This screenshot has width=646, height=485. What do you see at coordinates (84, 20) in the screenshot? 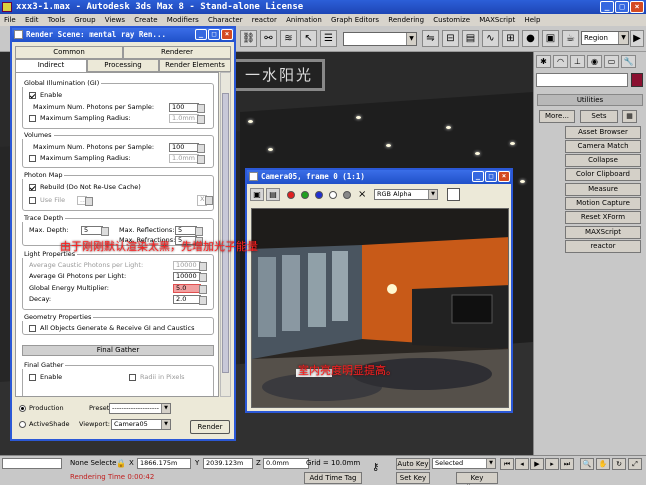
I see `menu-group: Group` at bounding box center [84, 20].